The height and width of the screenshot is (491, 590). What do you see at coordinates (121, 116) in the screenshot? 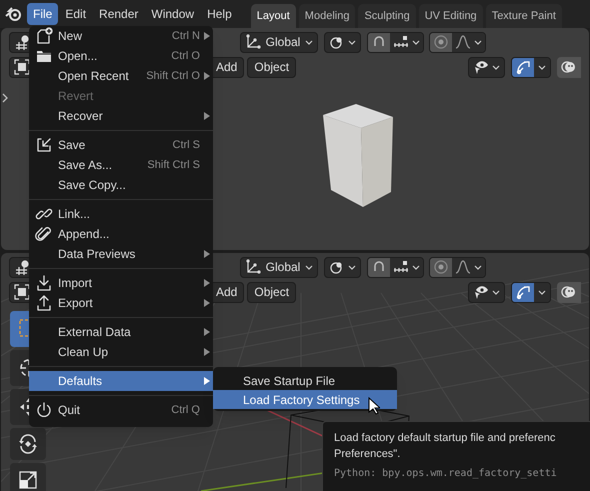
I see `menu-item: Recover` at bounding box center [121, 116].